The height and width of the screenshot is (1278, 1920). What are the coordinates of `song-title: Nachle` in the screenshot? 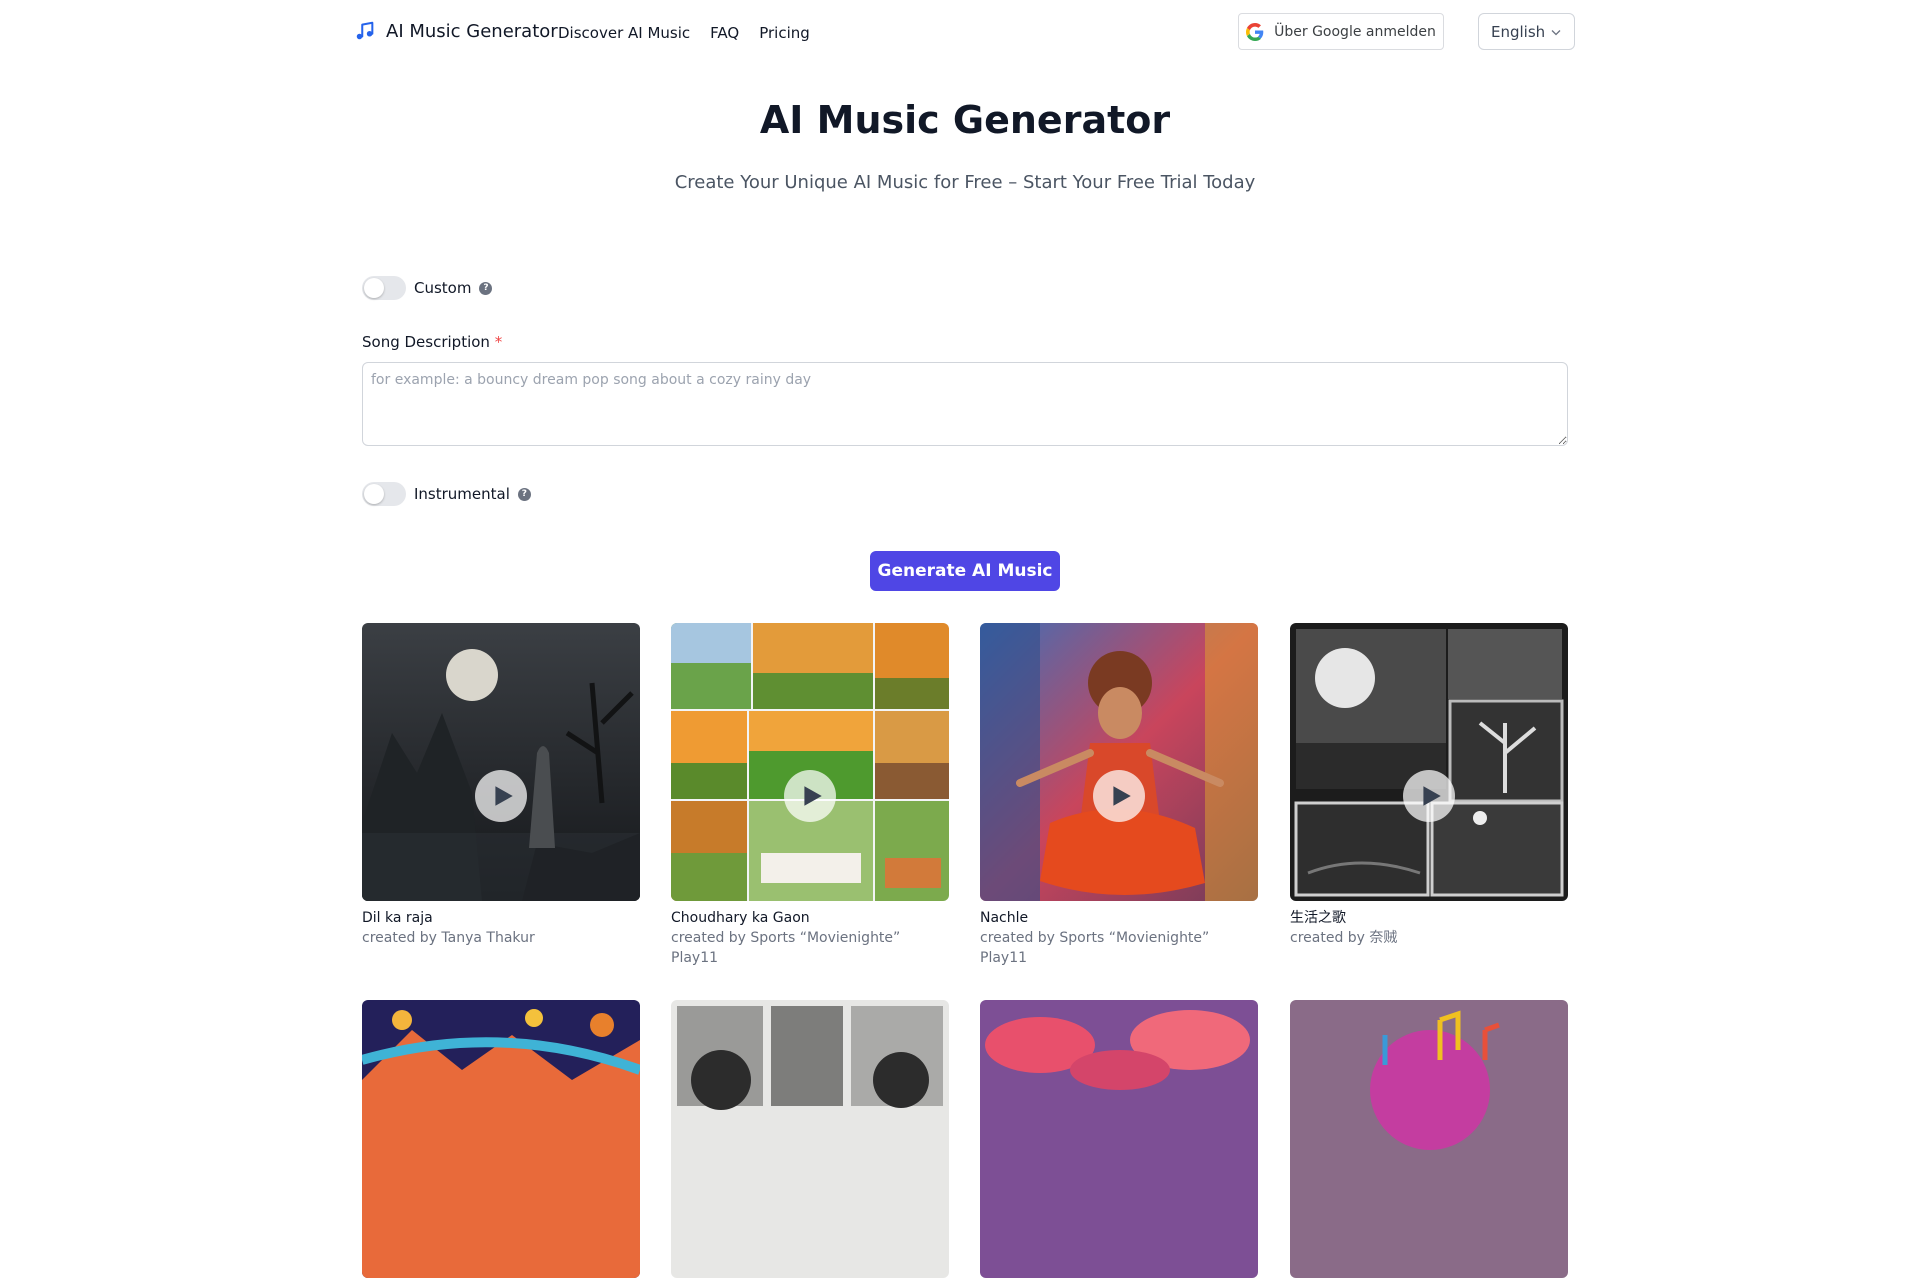 It's located at (1004, 918).